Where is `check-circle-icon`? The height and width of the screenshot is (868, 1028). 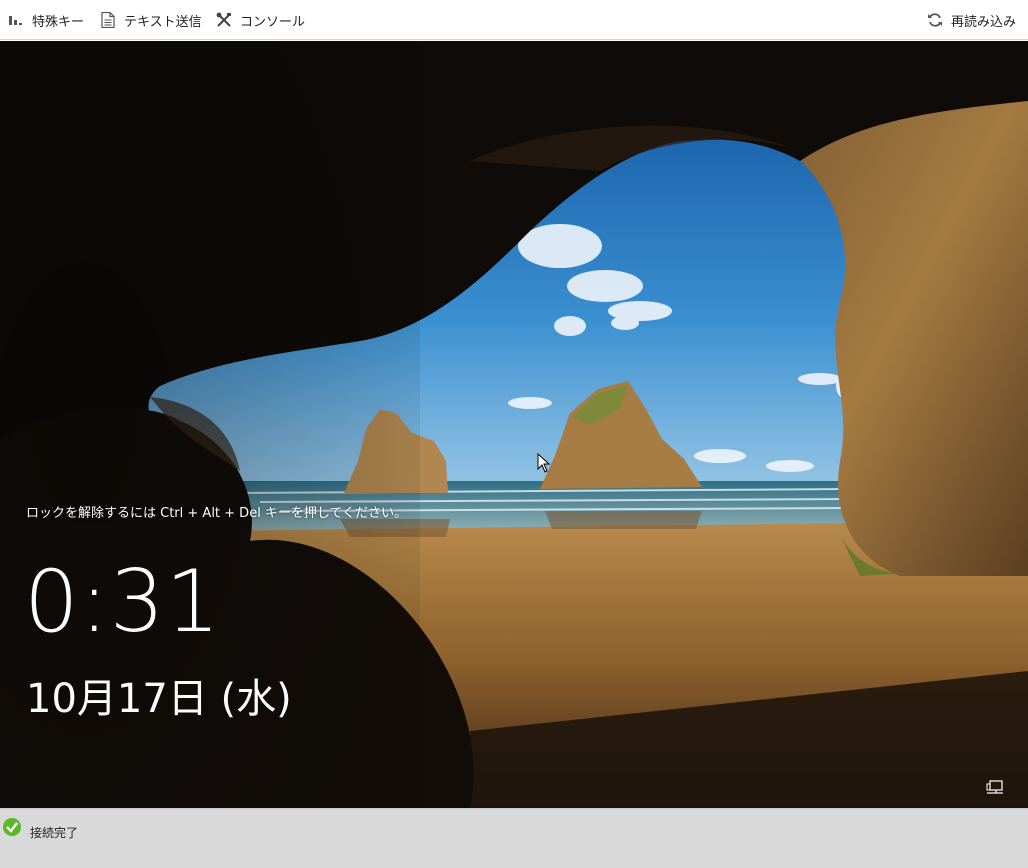 check-circle-icon is located at coordinates (12, 827).